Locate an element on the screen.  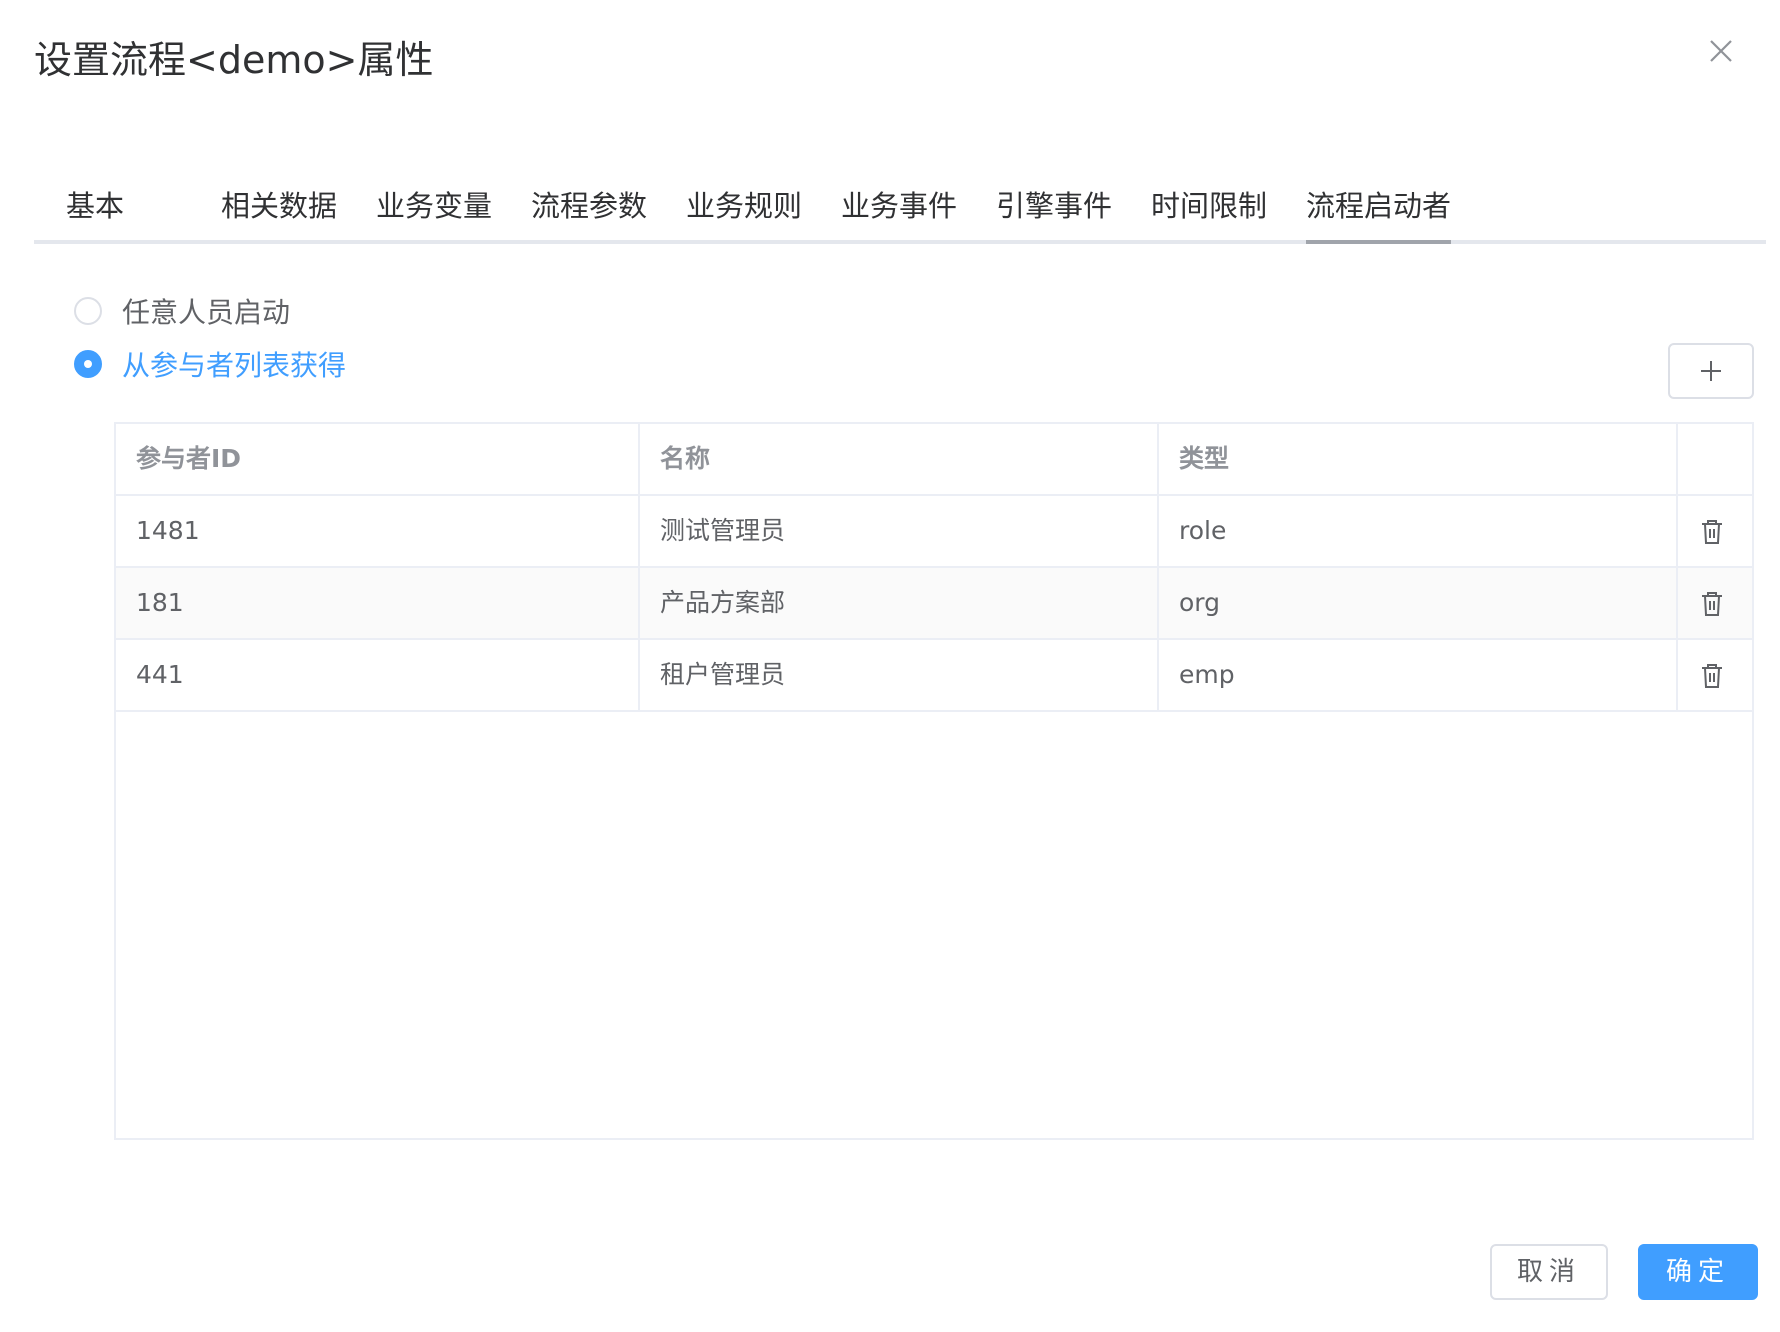
table-row: 181 产品方案部 org is located at coordinates (934, 604).